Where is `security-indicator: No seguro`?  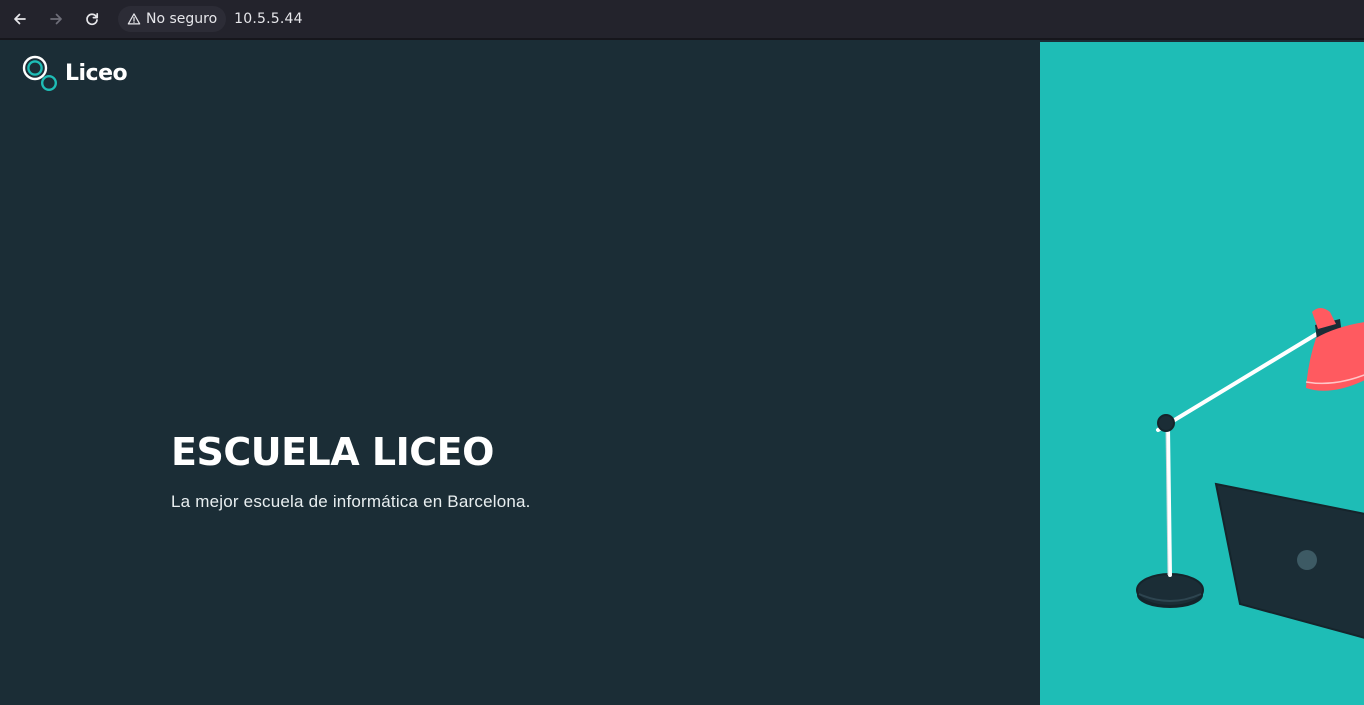 security-indicator: No seguro is located at coordinates (172, 19).